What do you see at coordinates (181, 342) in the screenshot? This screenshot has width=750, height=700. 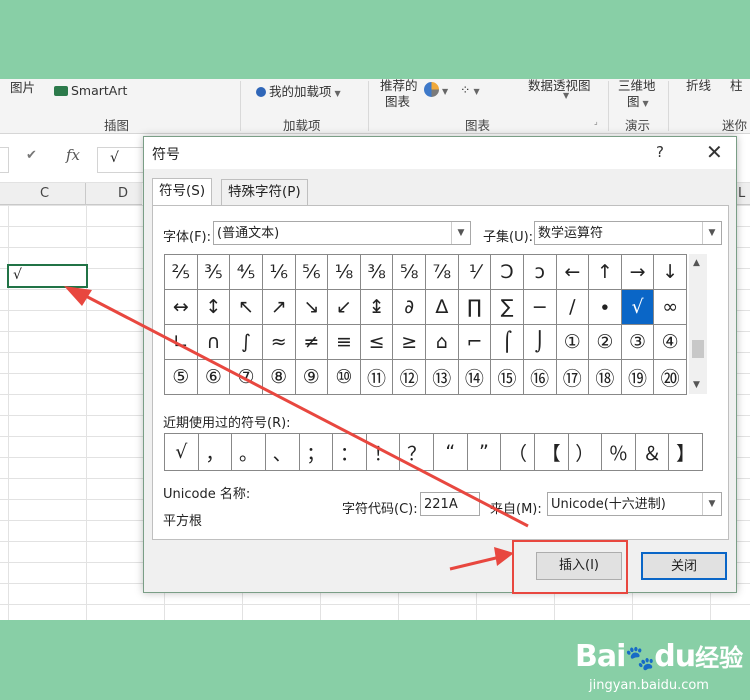 I see `symbol-cell: ∟` at bounding box center [181, 342].